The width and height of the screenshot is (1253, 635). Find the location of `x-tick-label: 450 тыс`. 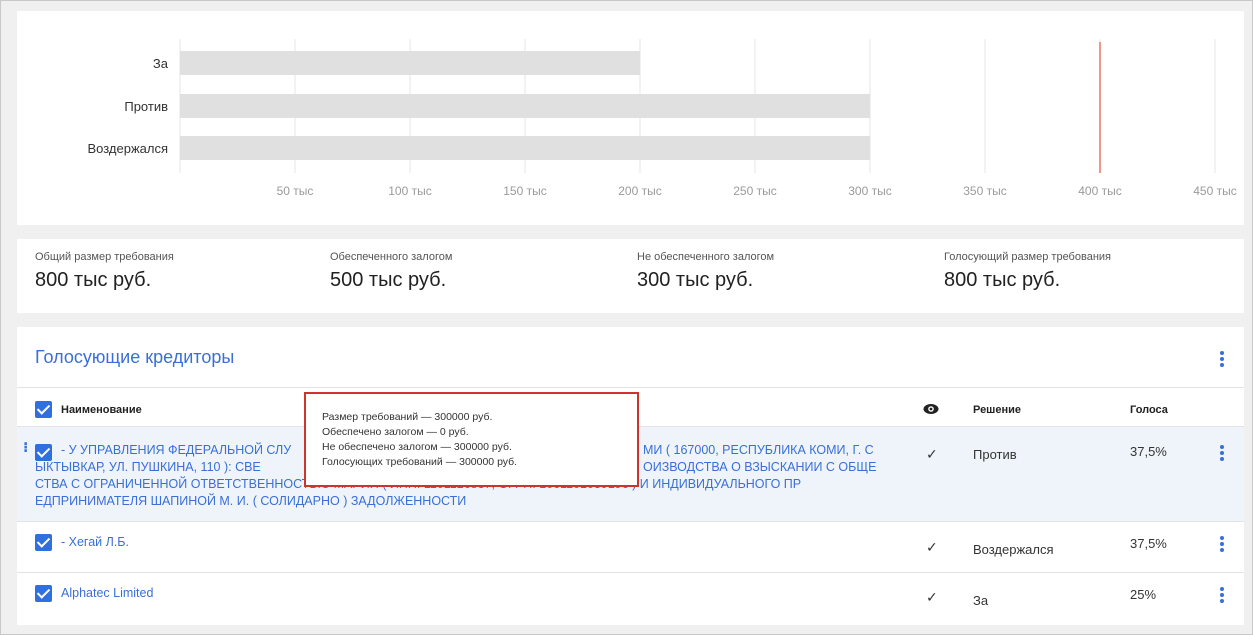

x-tick-label: 450 тыс is located at coordinates (1214, 191).